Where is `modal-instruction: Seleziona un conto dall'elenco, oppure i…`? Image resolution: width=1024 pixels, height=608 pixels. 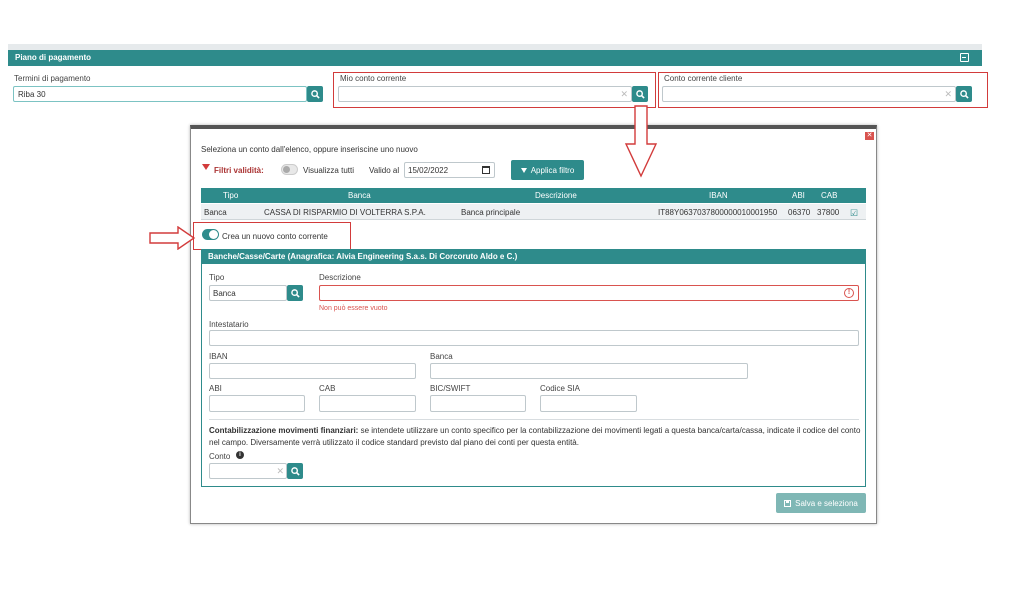 modal-instruction: Seleziona un conto dall'elenco, oppure i… is located at coordinates (309, 149).